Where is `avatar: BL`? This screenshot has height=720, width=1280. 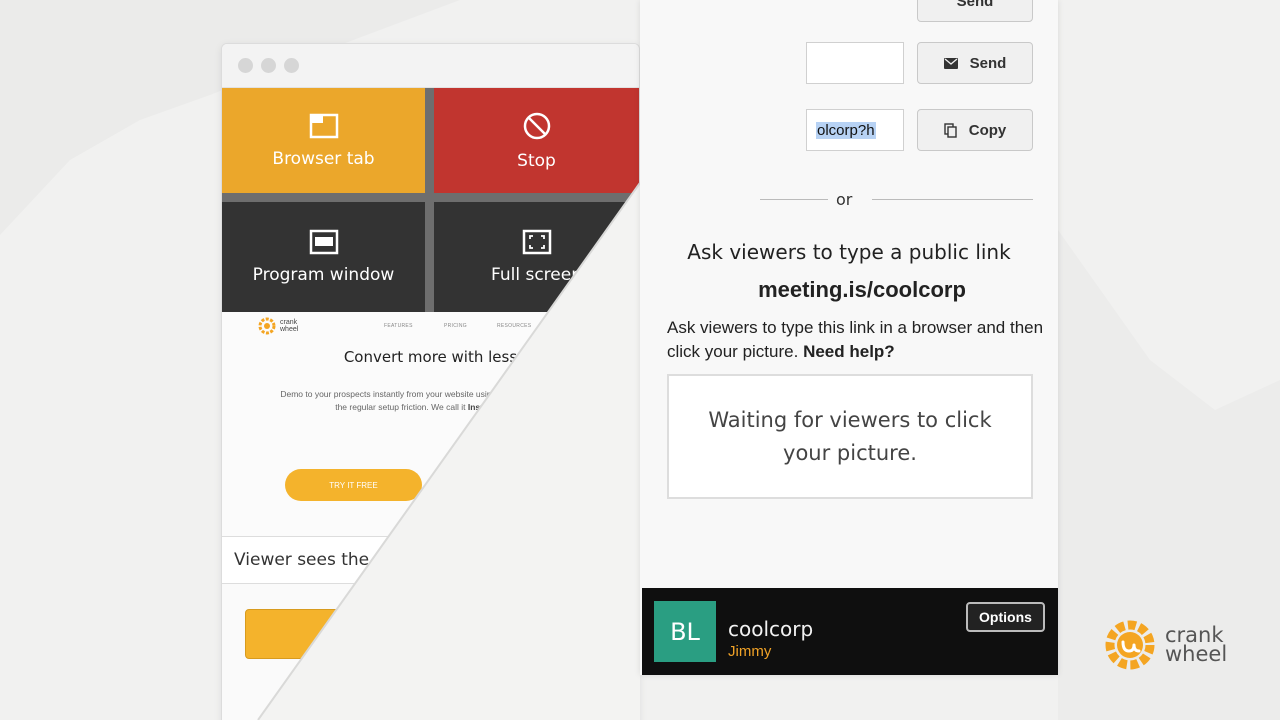 avatar: BL is located at coordinates (685, 631).